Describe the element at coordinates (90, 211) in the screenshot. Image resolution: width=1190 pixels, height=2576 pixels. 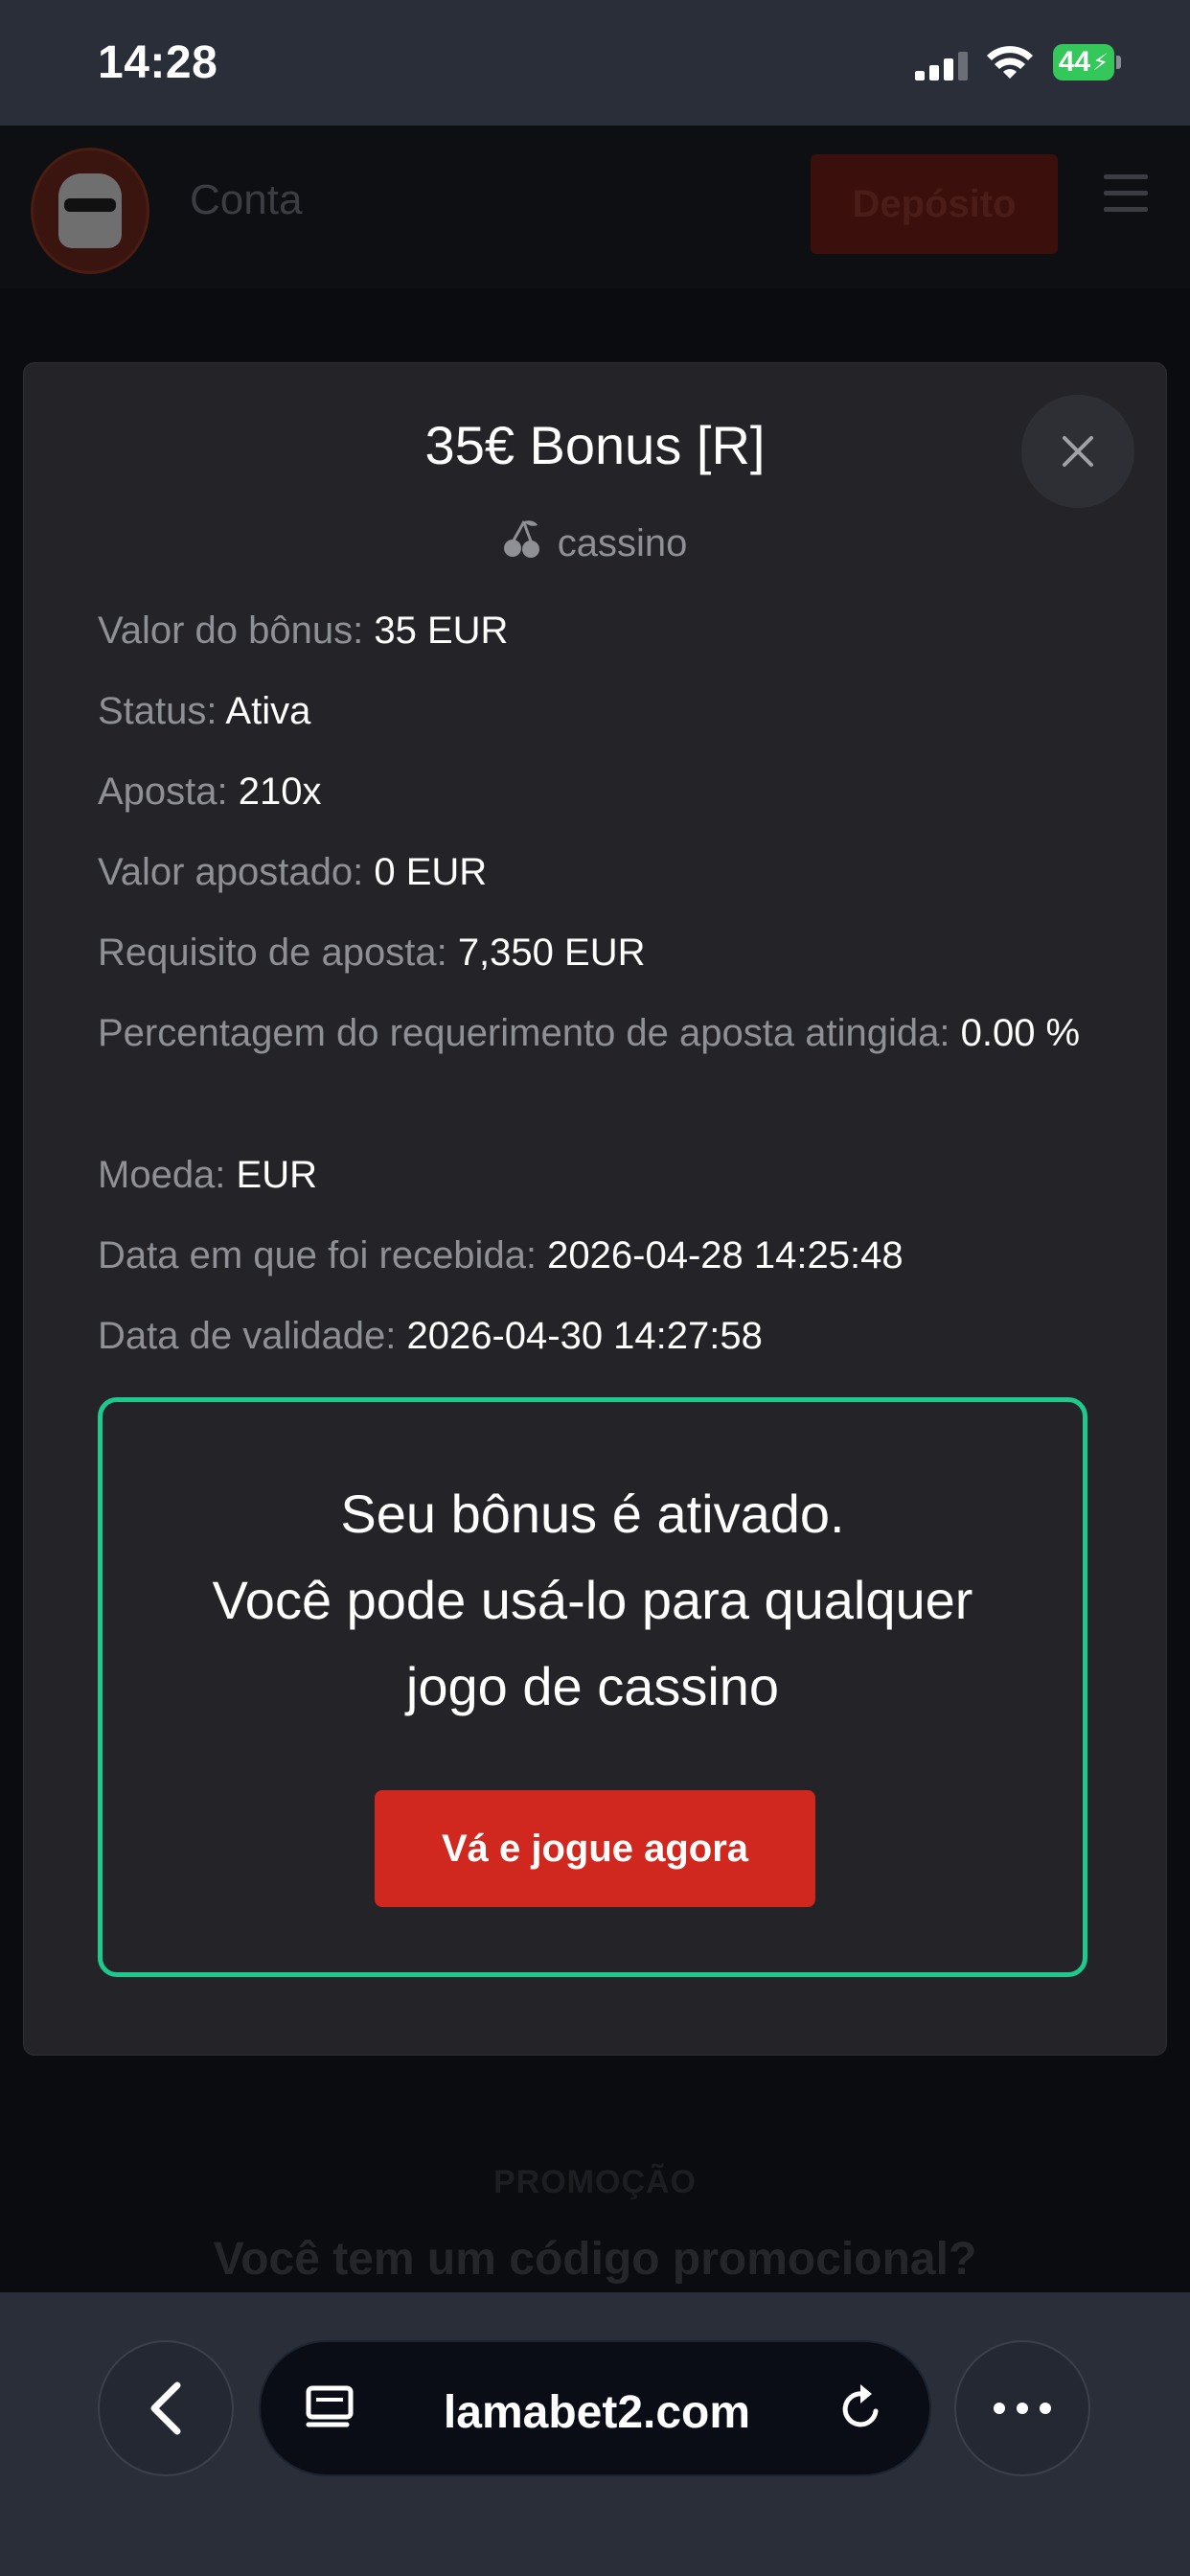
I see `llama-logo-icon` at that location.